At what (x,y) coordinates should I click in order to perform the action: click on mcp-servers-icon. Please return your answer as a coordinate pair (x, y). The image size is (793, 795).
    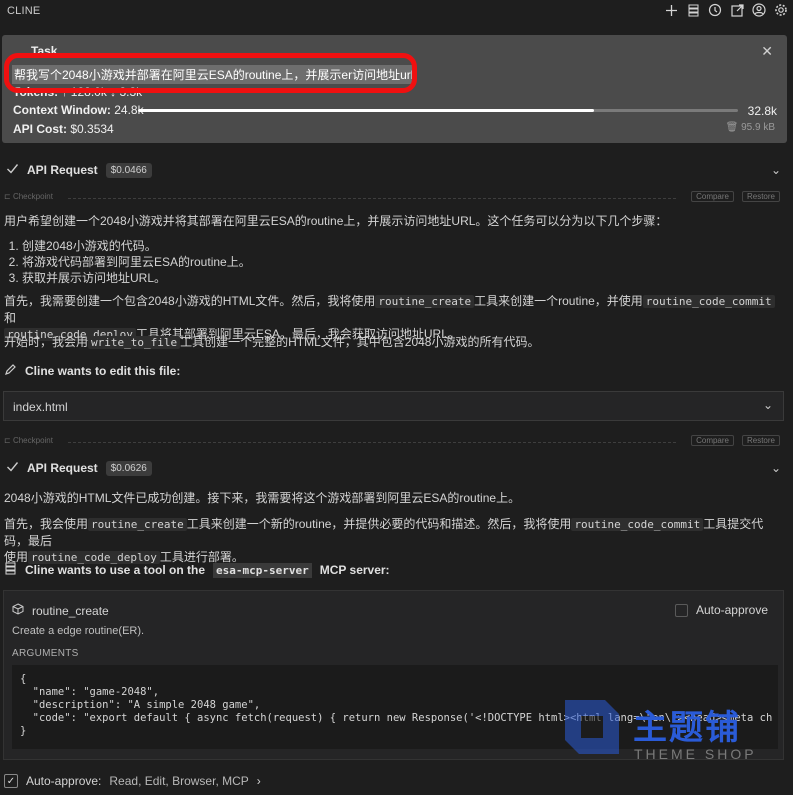
    Looking at the image, I should click on (693, 10).